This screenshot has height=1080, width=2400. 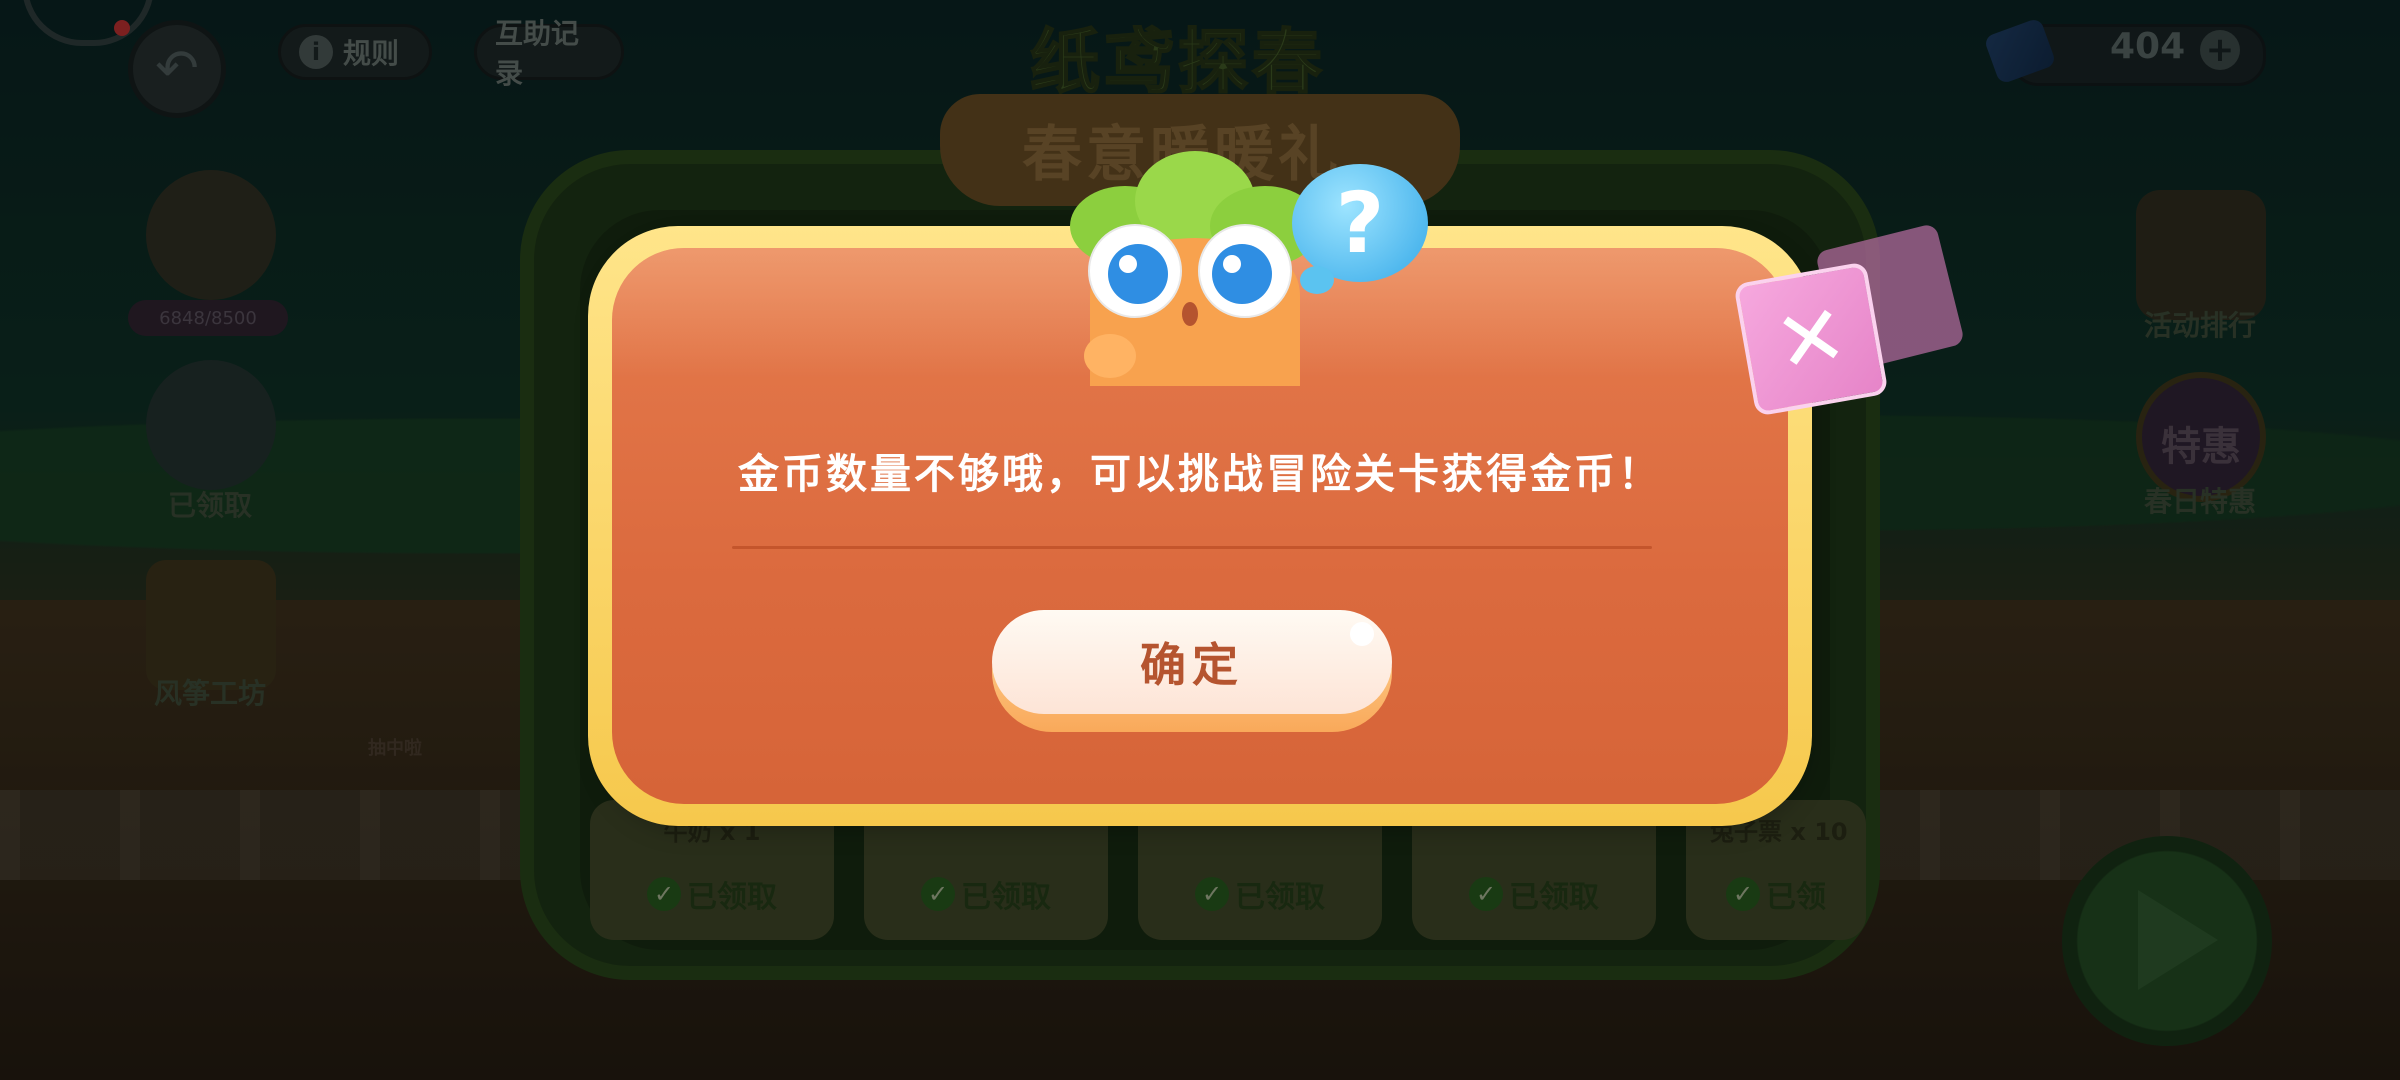 I want to click on confirm-button: 确定, so click(x=1192, y=662).